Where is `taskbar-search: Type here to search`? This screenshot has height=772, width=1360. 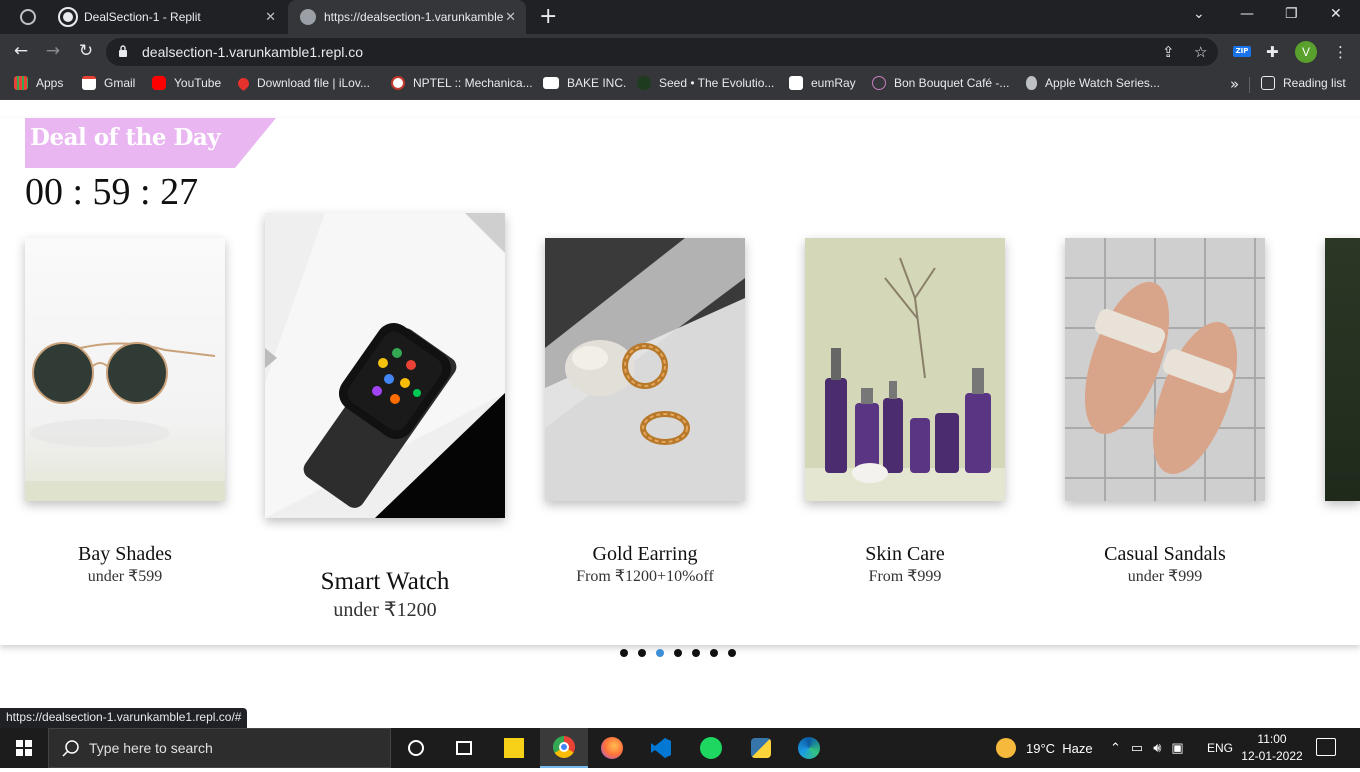 taskbar-search: Type here to search is located at coordinates (219, 748).